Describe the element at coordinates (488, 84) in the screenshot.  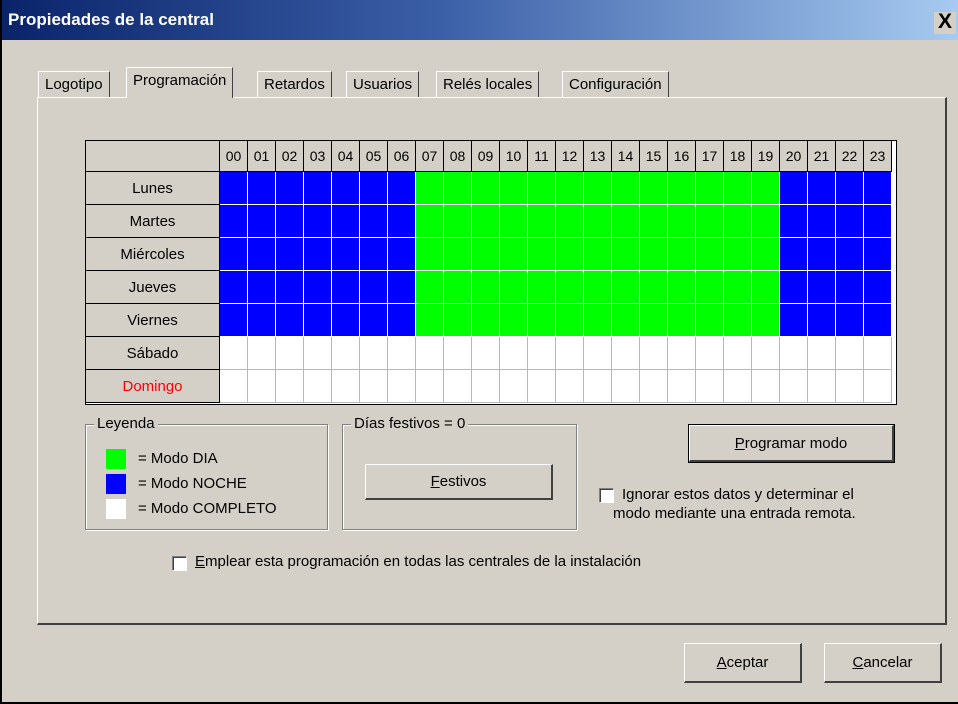
I see `tab-reles-locales: Relés locales` at that location.